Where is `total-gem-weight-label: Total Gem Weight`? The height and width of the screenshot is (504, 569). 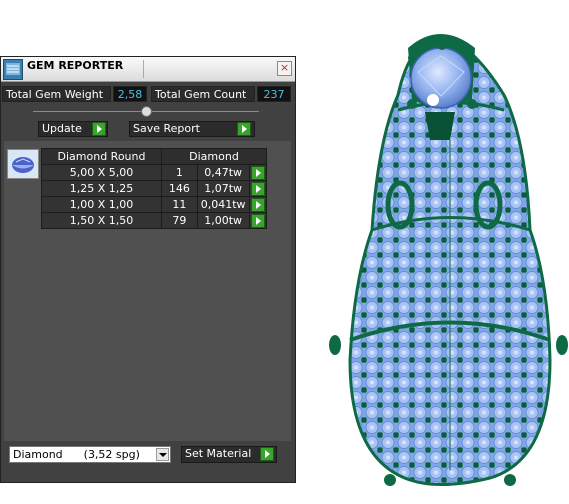 total-gem-weight-label: Total Gem Weight is located at coordinates (56, 94).